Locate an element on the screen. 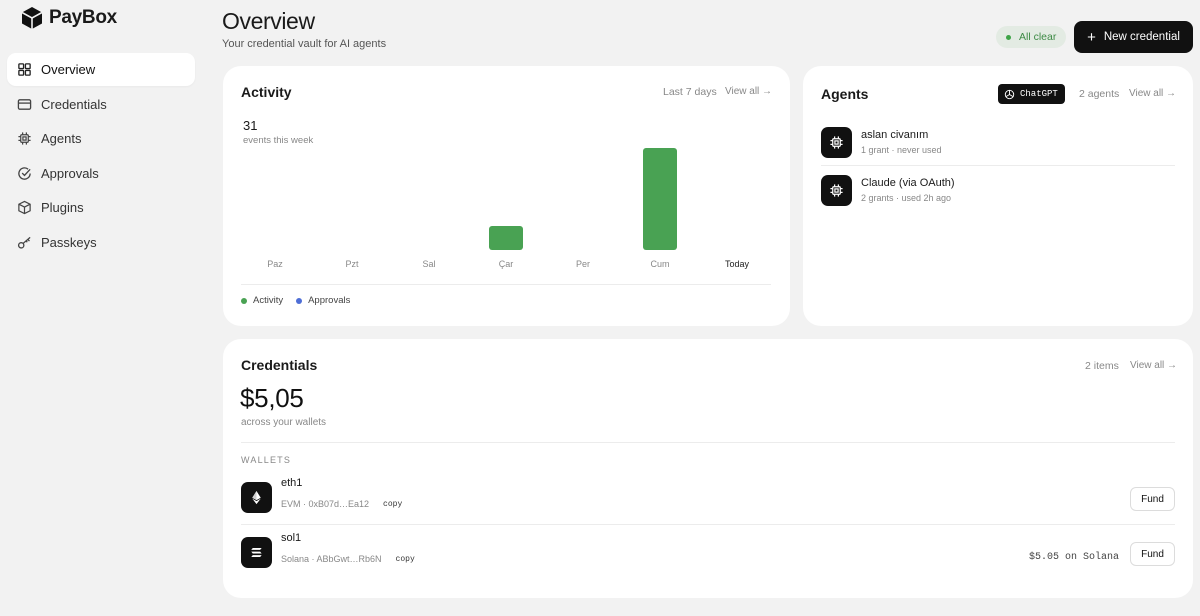 The height and width of the screenshot is (616, 1200). status-badge: All clear is located at coordinates (1031, 37).